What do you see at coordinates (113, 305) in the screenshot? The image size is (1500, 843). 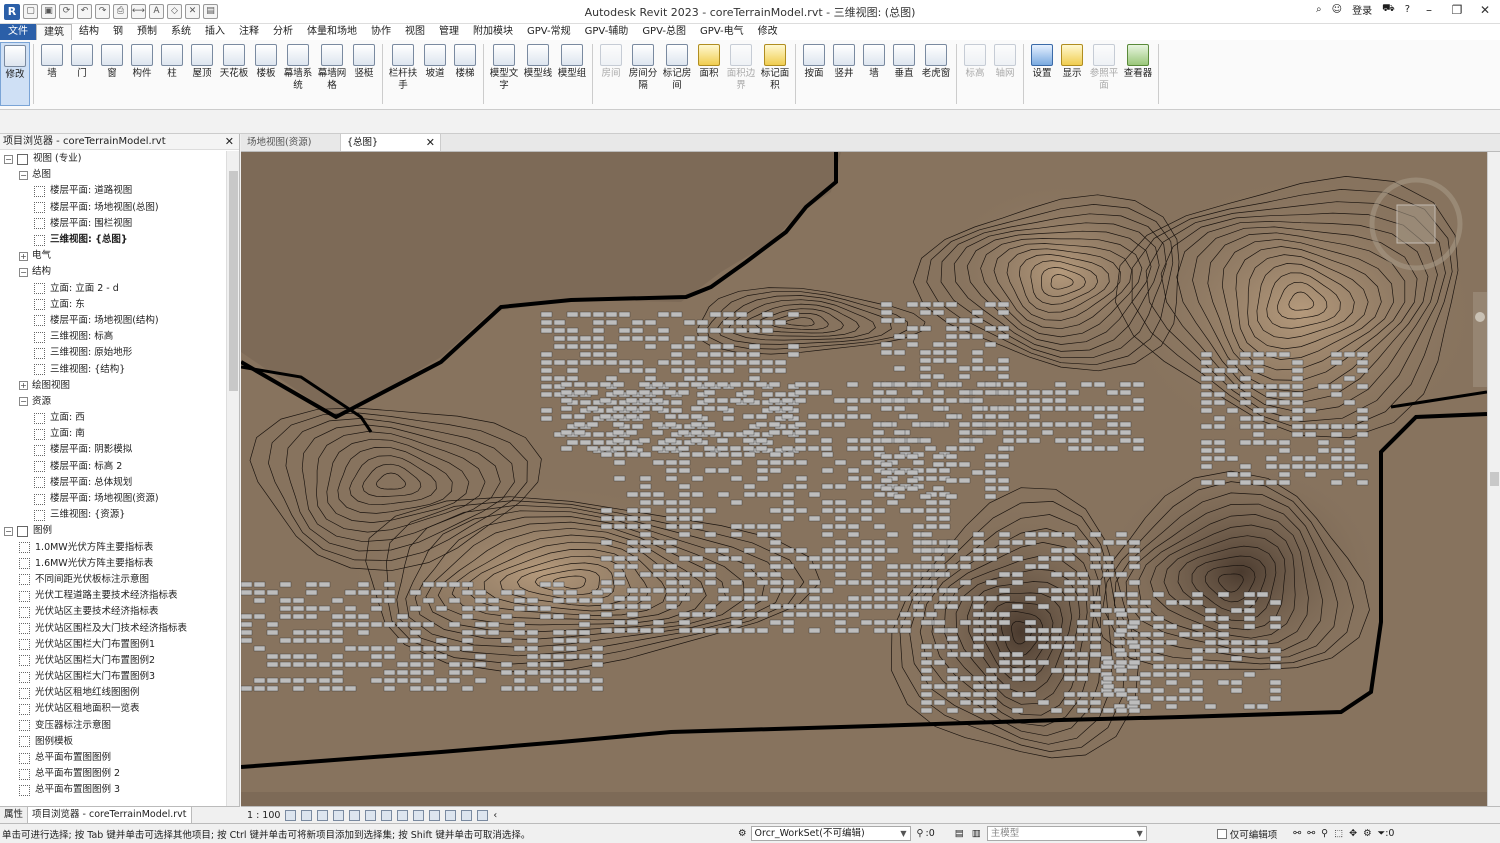 I see `tree-item: 立面: 东` at bounding box center [113, 305].